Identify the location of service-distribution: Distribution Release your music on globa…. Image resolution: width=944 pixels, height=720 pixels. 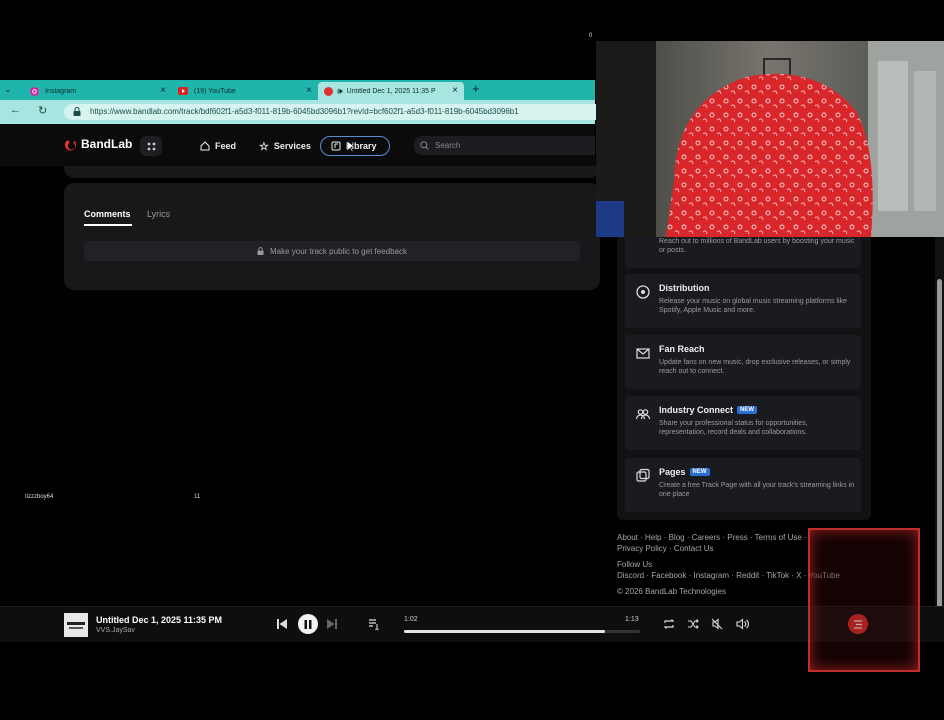
(743, 301).